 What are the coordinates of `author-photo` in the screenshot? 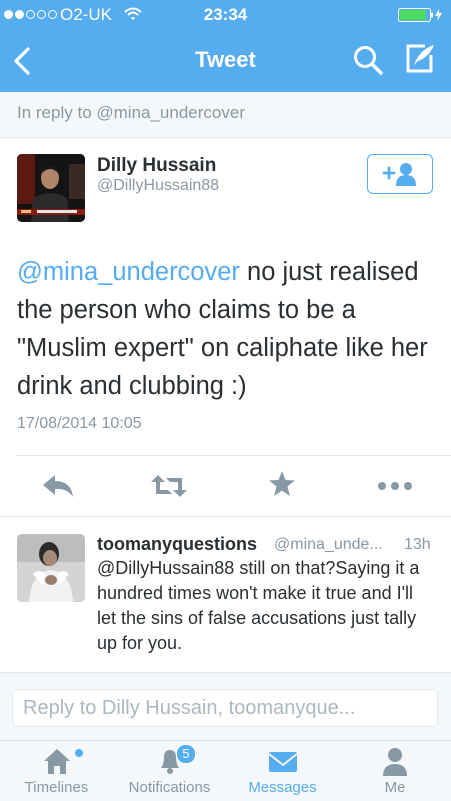 It's located at (51, 188).